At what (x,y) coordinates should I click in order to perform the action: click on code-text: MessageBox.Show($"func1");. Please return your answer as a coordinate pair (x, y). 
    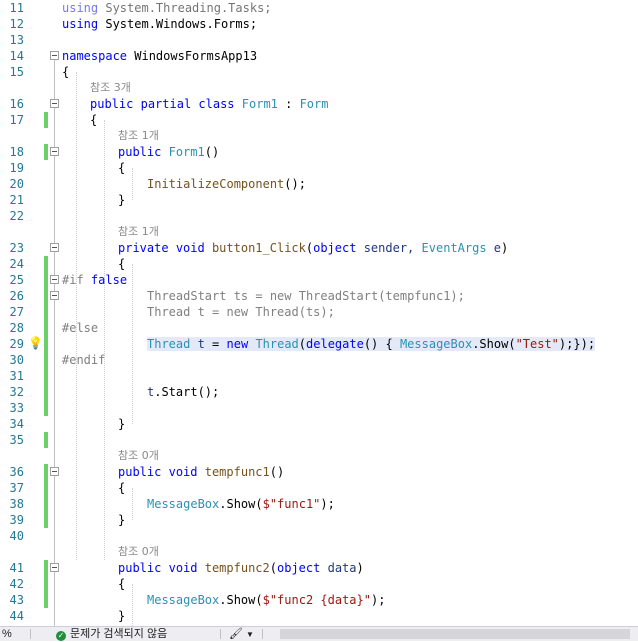
    Looking at the image, I should click on (241, 504).